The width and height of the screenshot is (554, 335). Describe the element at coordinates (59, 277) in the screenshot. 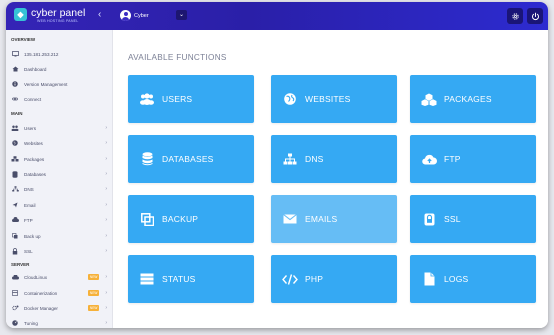

I see `sidebar-item-cloudlinux: CloudLinux NEW ›` at that location.